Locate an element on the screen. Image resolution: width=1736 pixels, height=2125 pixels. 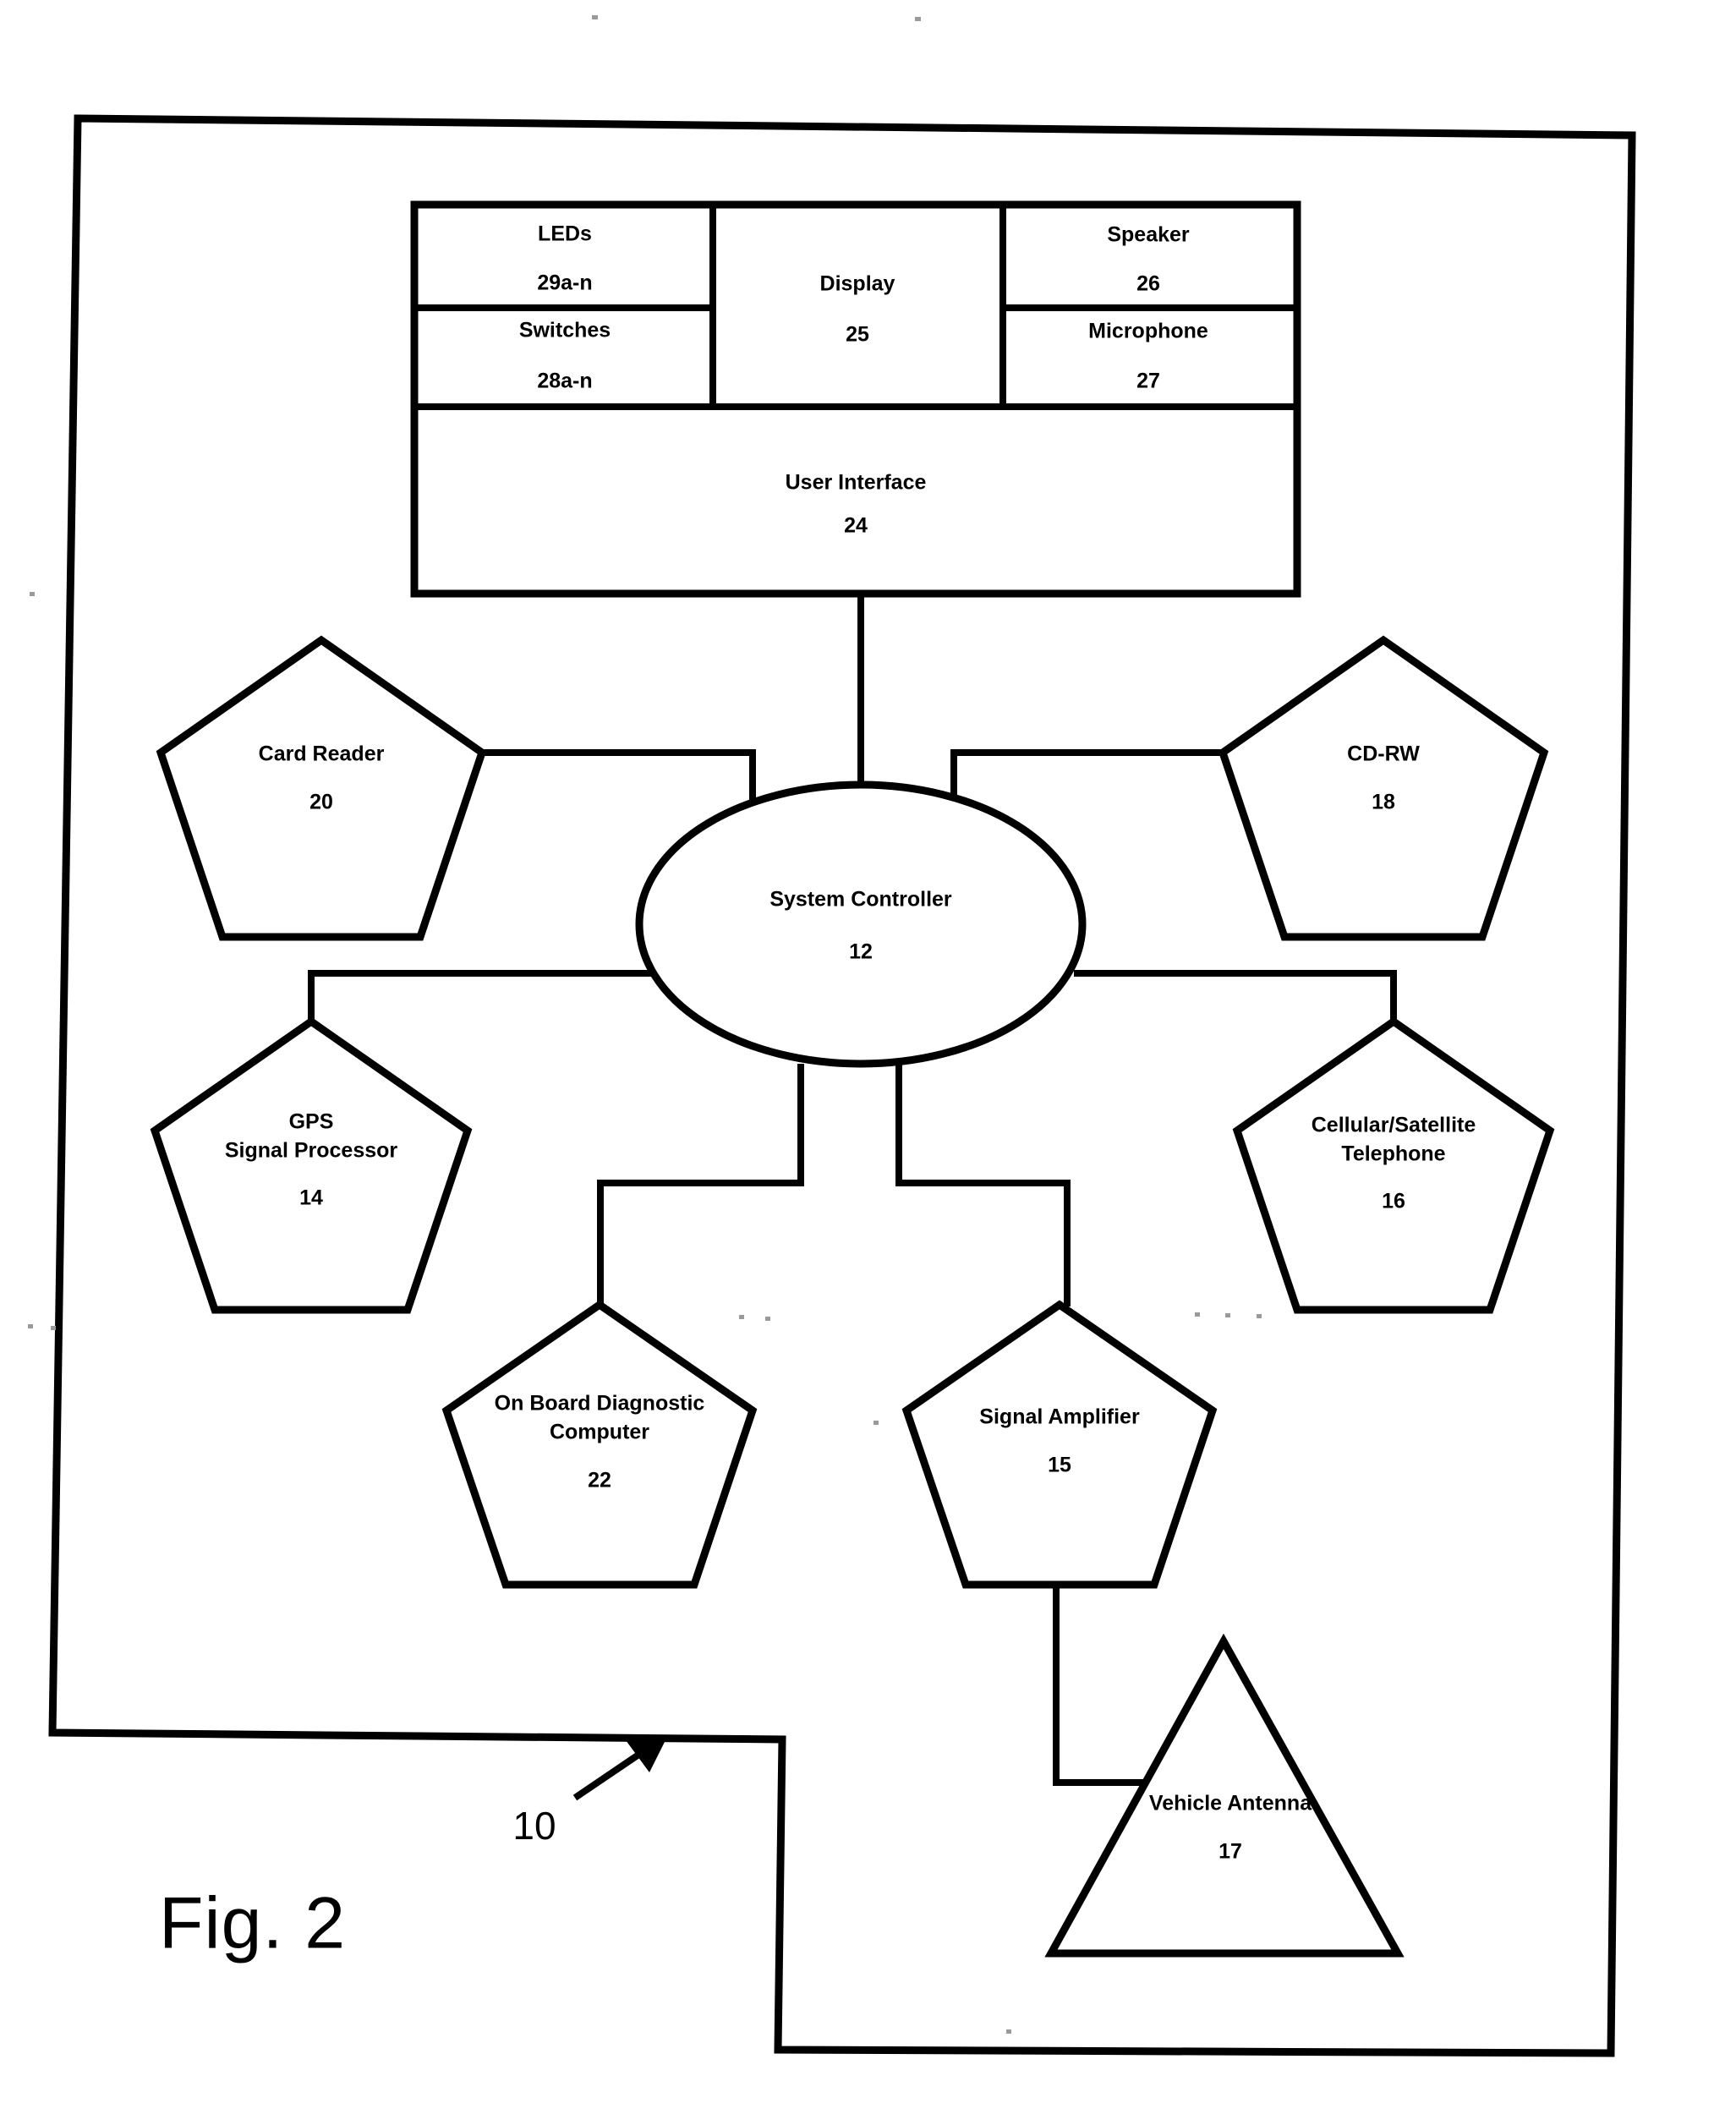
display-ref: 25 is located at coordinates (857, 335).